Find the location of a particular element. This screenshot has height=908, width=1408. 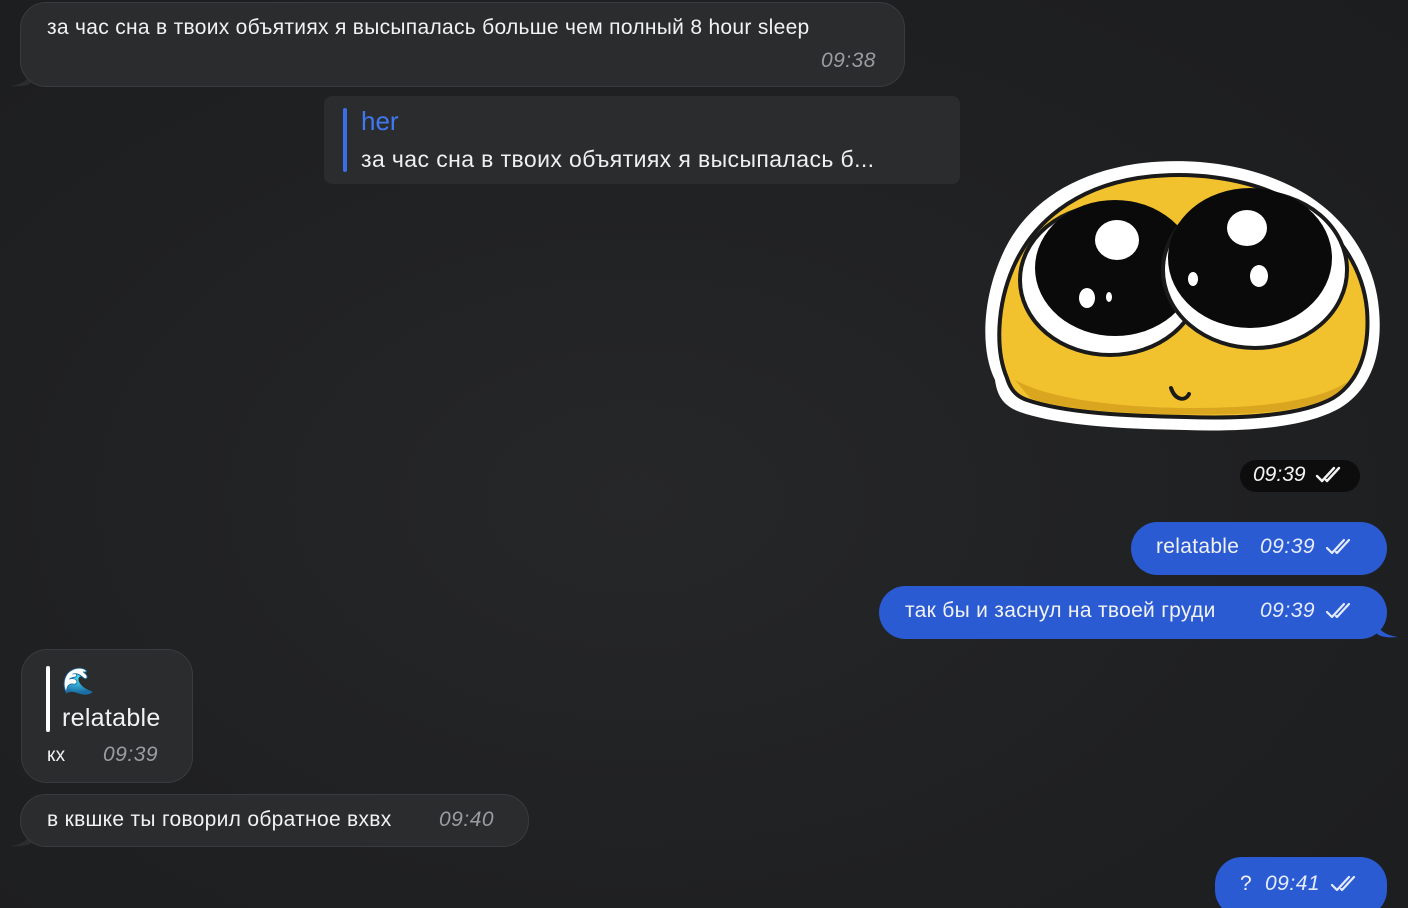

incoming-message: в квшке ты говорил обратное вхвх 09:40 is located at coordinates (274, 820).